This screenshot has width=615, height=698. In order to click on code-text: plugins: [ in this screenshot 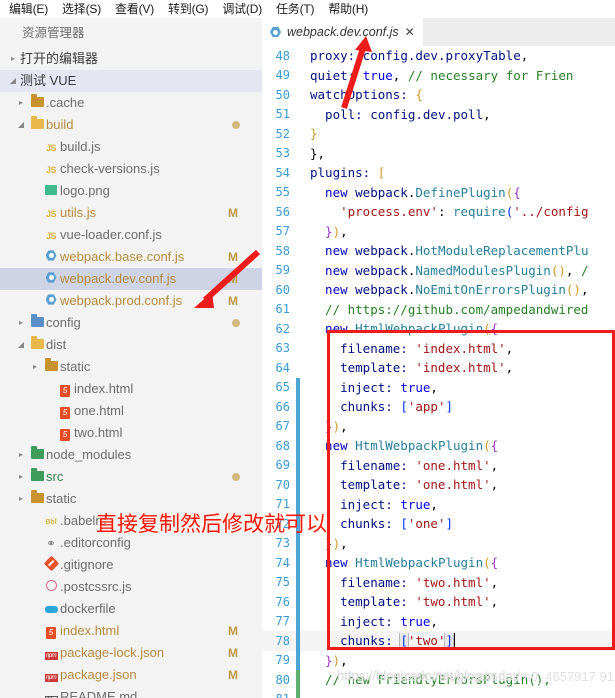, I will do `click(462, 172)`.